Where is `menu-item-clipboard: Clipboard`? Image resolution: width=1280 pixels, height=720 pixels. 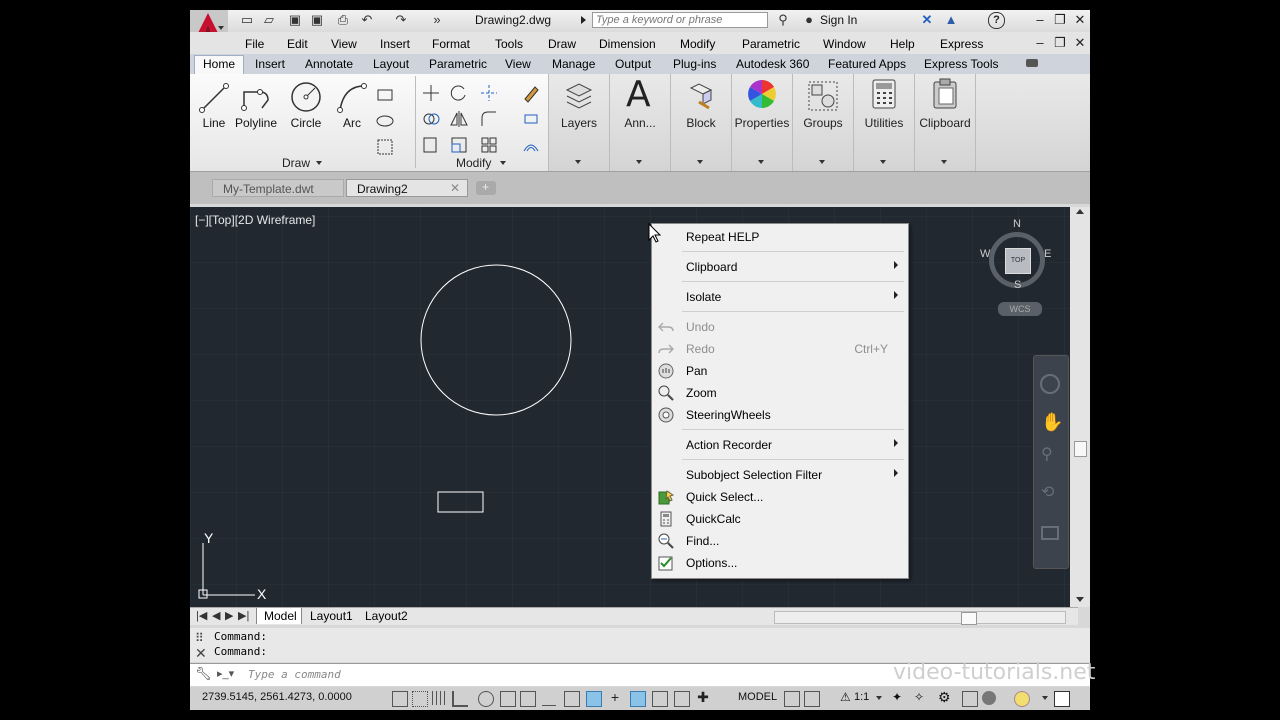 menu-item-clipboard: Clipboard is located at coordinates (780, 267).